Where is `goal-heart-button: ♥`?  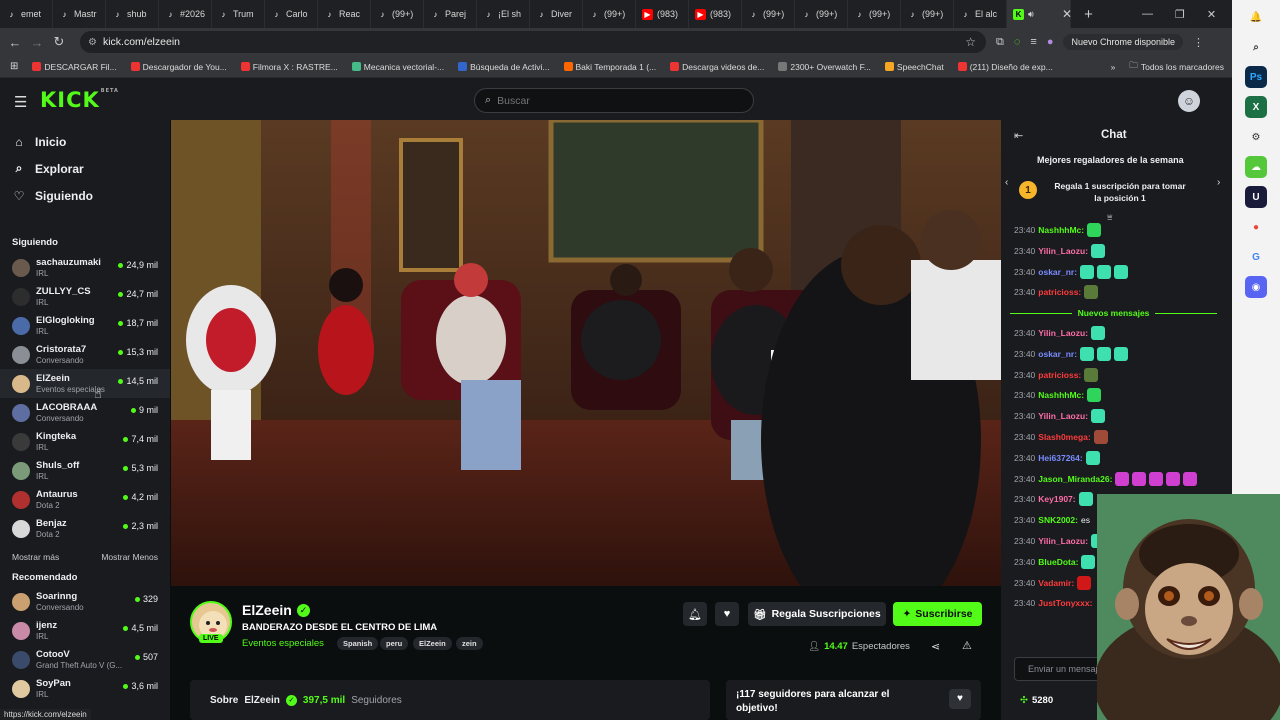 goal-heart-button: ♥ is located at coordinates (960, 699).